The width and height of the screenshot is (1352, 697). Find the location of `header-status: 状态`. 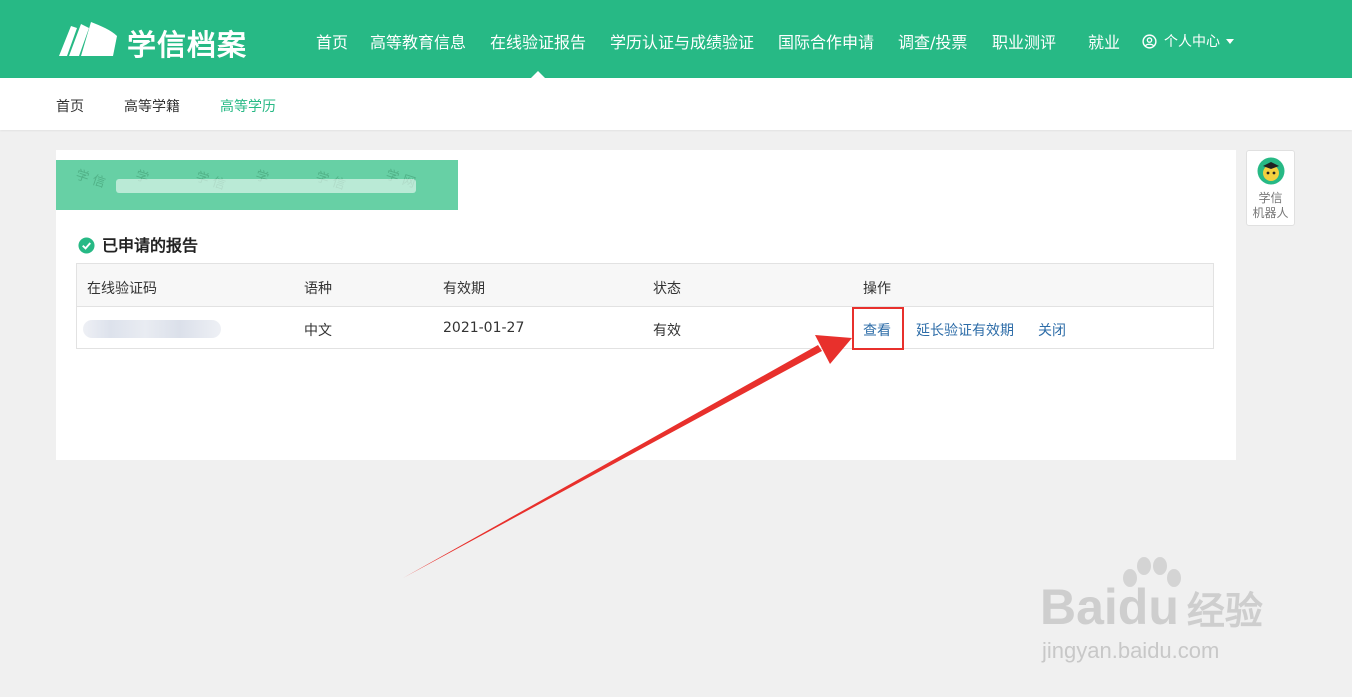

header-status: 状态 is located at coordinates (667, 289).